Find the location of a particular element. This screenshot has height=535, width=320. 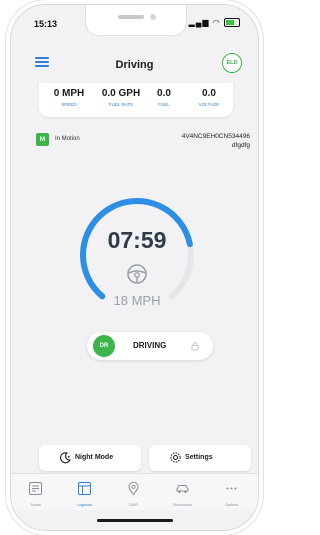

home-indicator is located at coordinates (135, 520).